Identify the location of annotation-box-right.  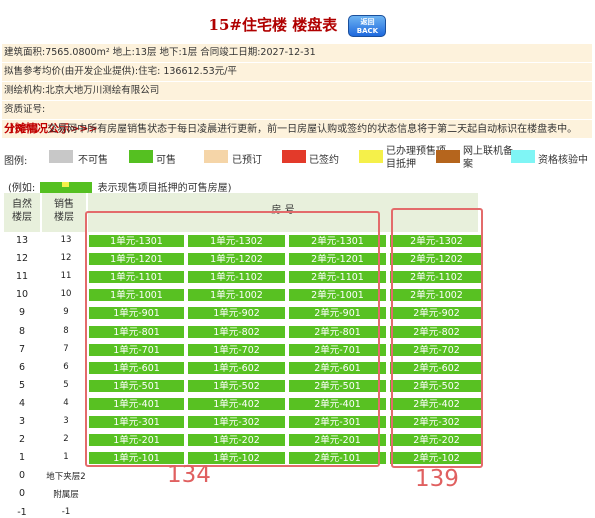
(437, 338).